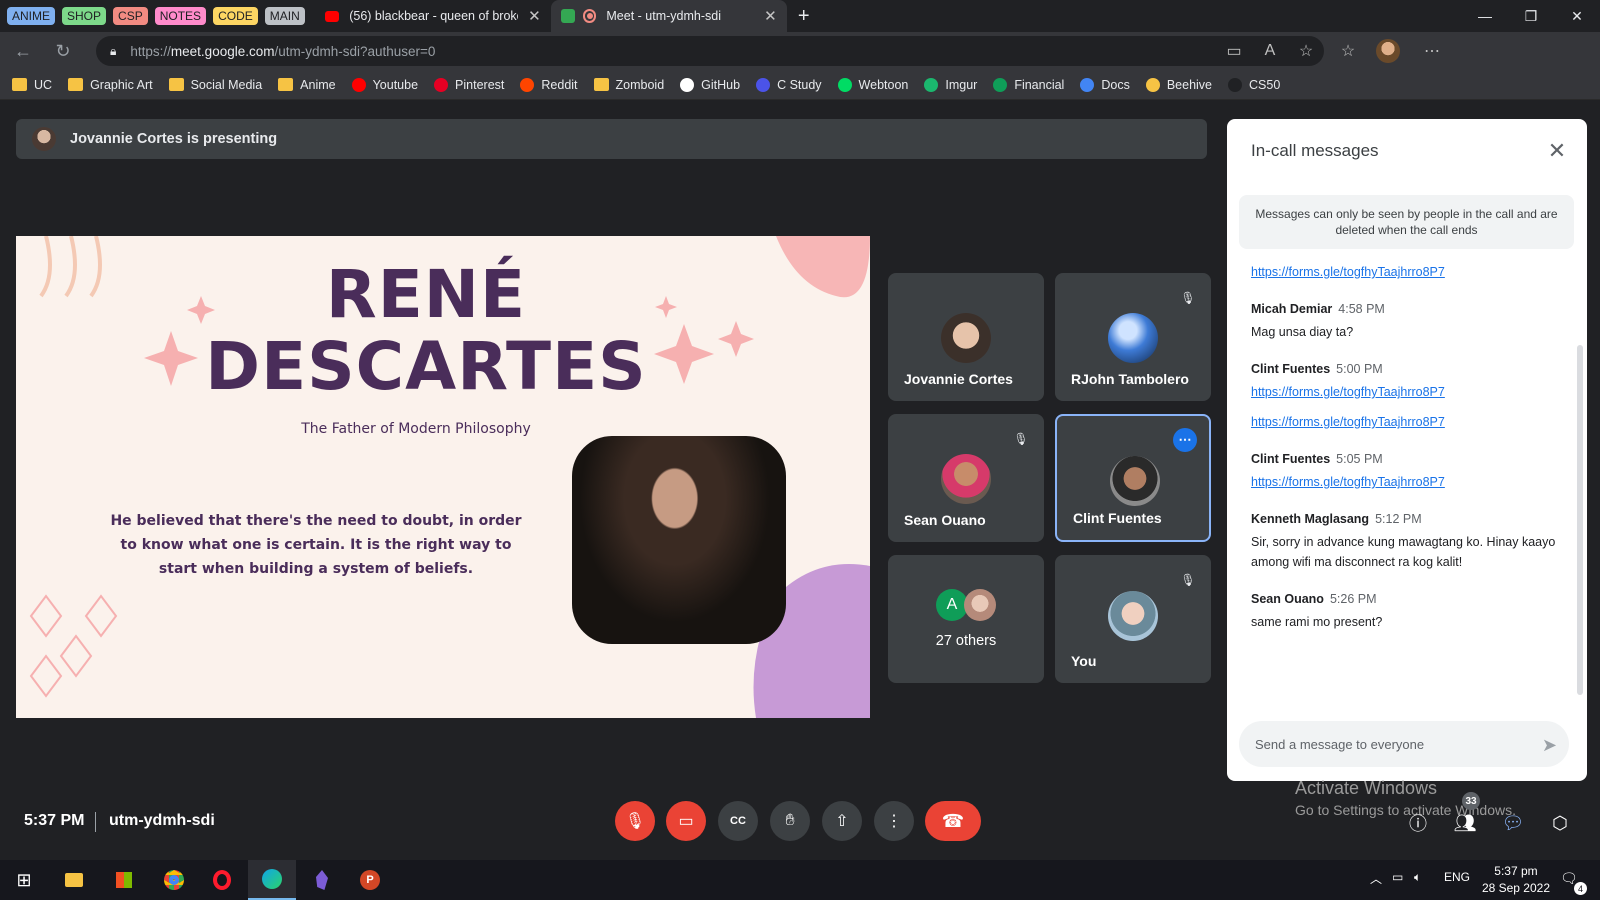 The width and height of the screenshot is (1600, 900). What do you see at coordinates (931, 84) in the screenshot?
I see `imgur-icon` at bounding box center [931, 84].